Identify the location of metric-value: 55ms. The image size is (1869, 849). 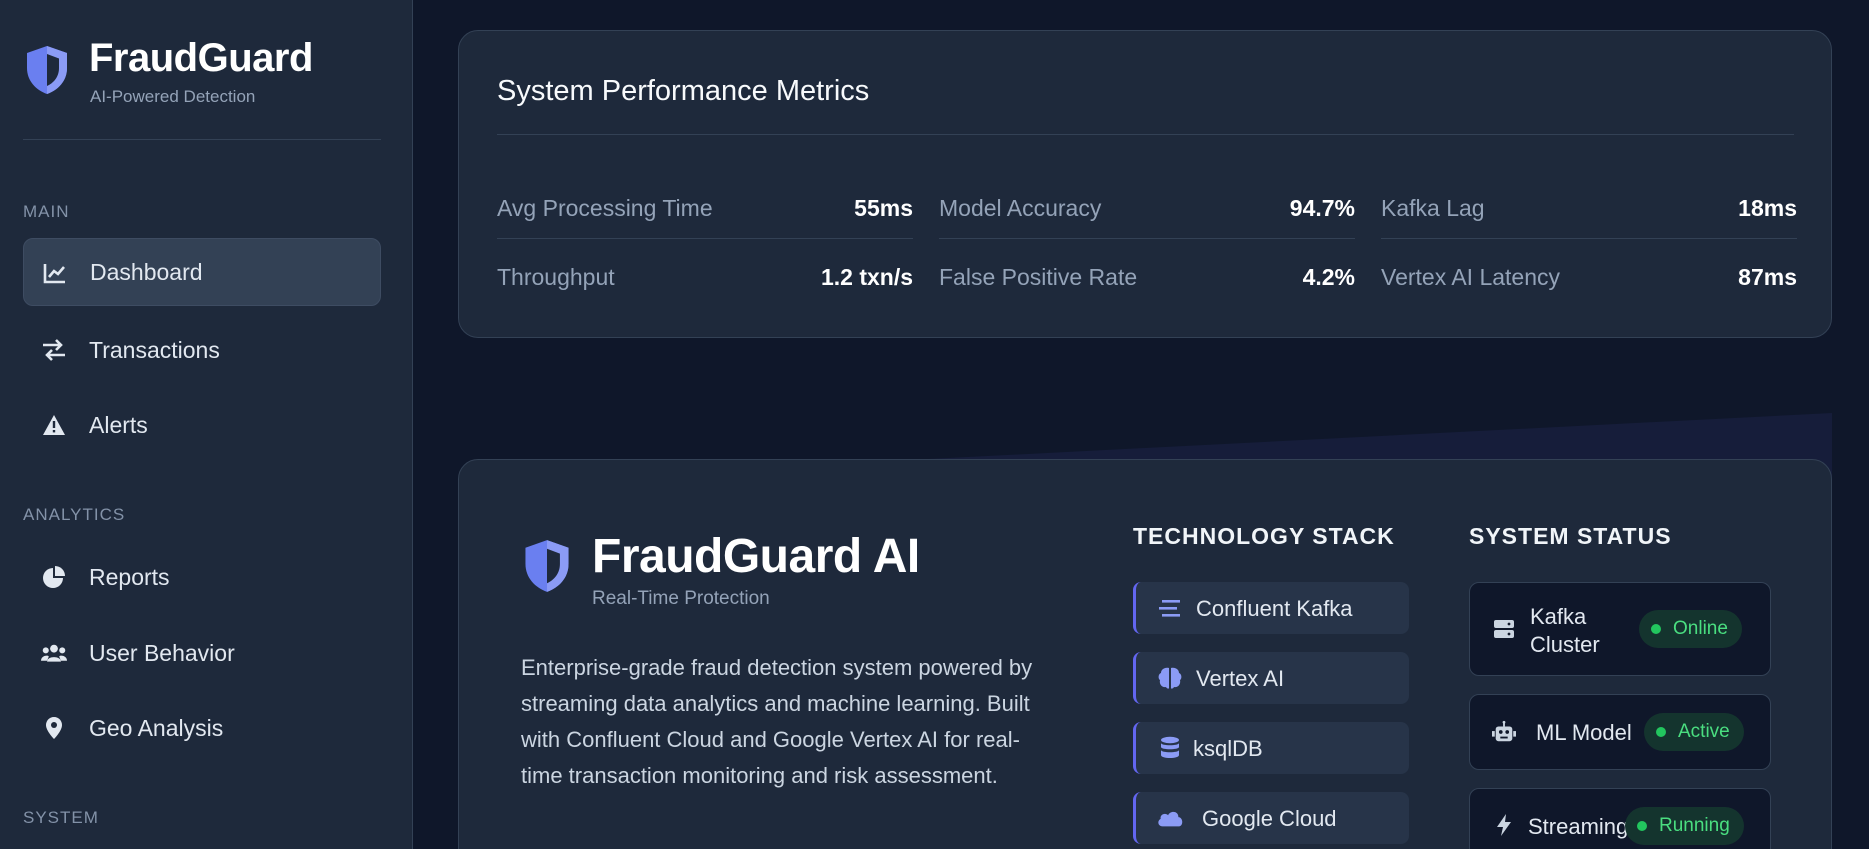
(883, 208).